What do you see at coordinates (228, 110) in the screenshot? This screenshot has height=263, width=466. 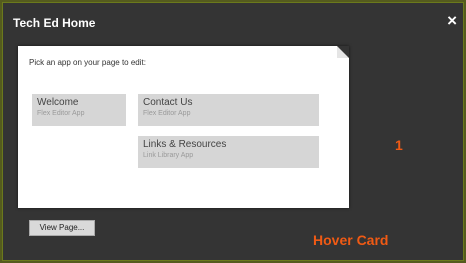 I see `app-tile-contact-us: Contact Us Flex Editor App` at bounding box center [228, 110].